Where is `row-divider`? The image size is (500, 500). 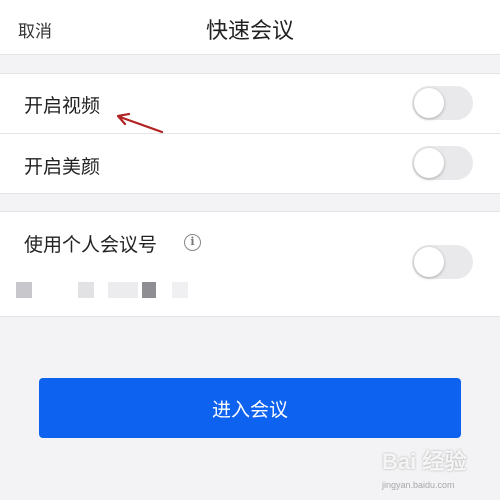
row-divider is located at coordinates (250, 133).